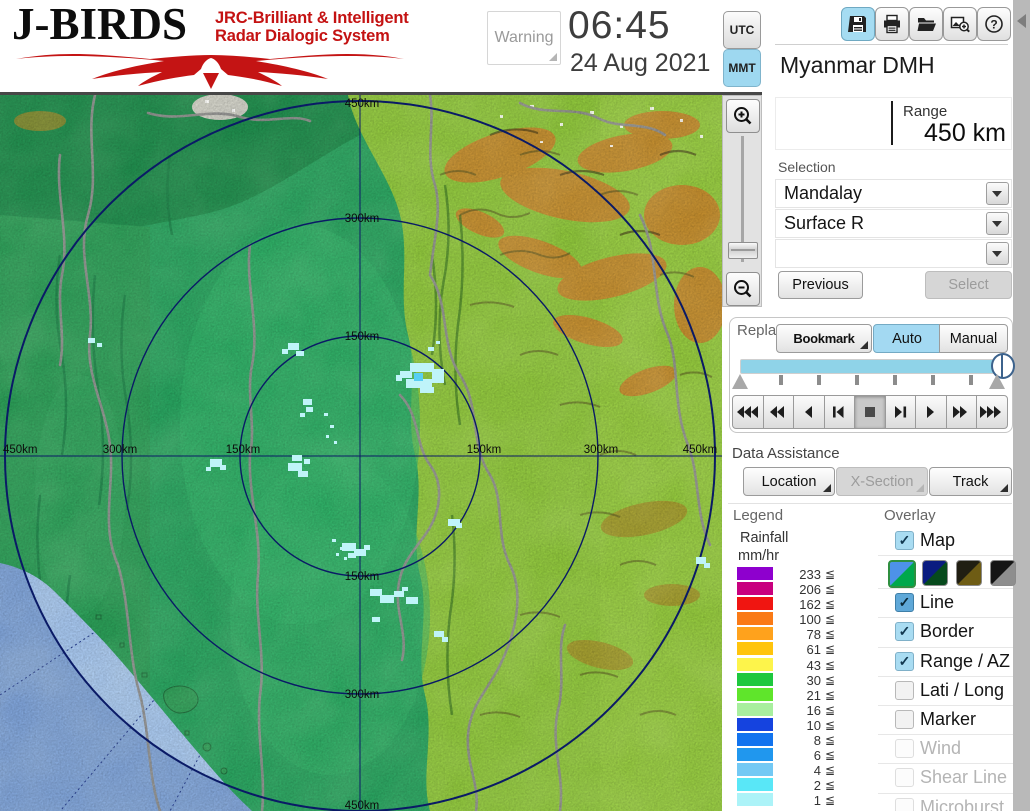 The height and width of the screenshot is (811, 1030). Describe the element at coordinates (945, 633) in the screenshot. I see `overlay-item-border: ✓ Border` at that location.